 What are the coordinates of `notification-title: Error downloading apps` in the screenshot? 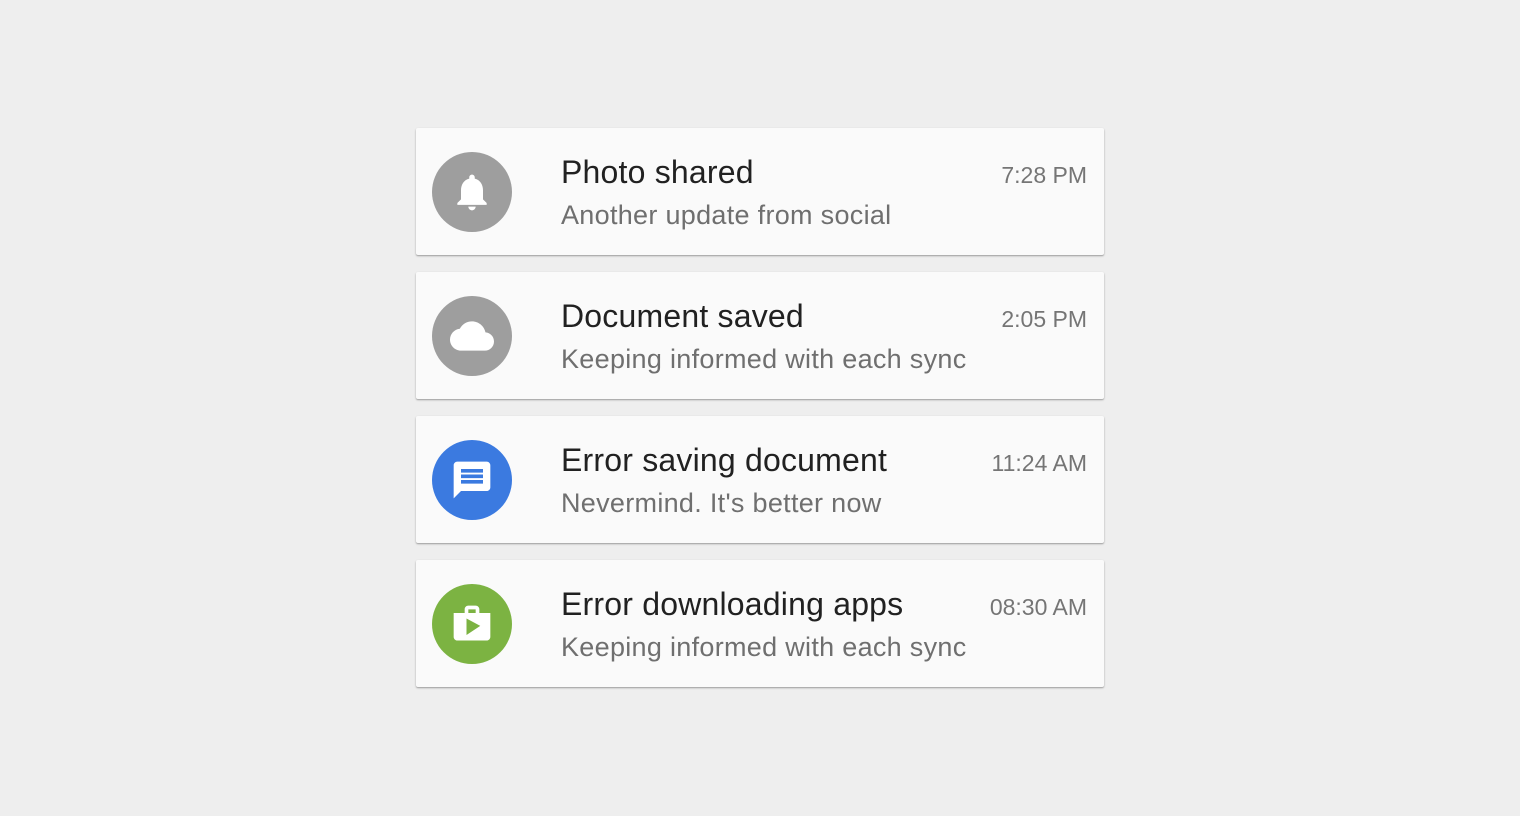 It's located at (732, 604).